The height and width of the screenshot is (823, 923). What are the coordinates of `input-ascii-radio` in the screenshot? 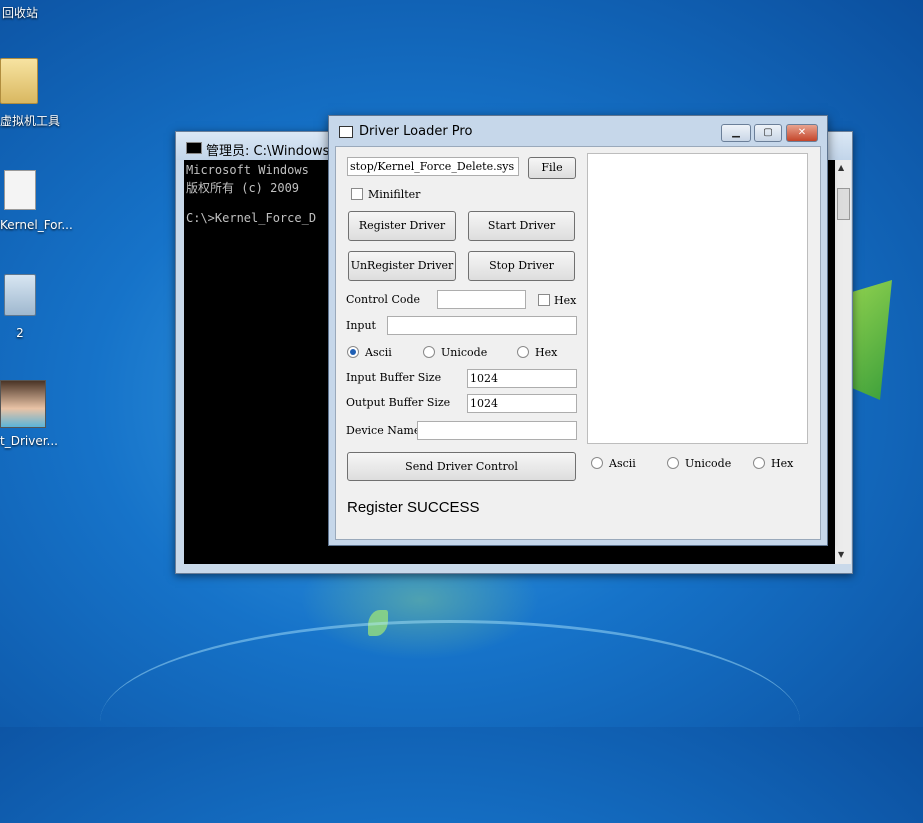 It's located at (353, 352).